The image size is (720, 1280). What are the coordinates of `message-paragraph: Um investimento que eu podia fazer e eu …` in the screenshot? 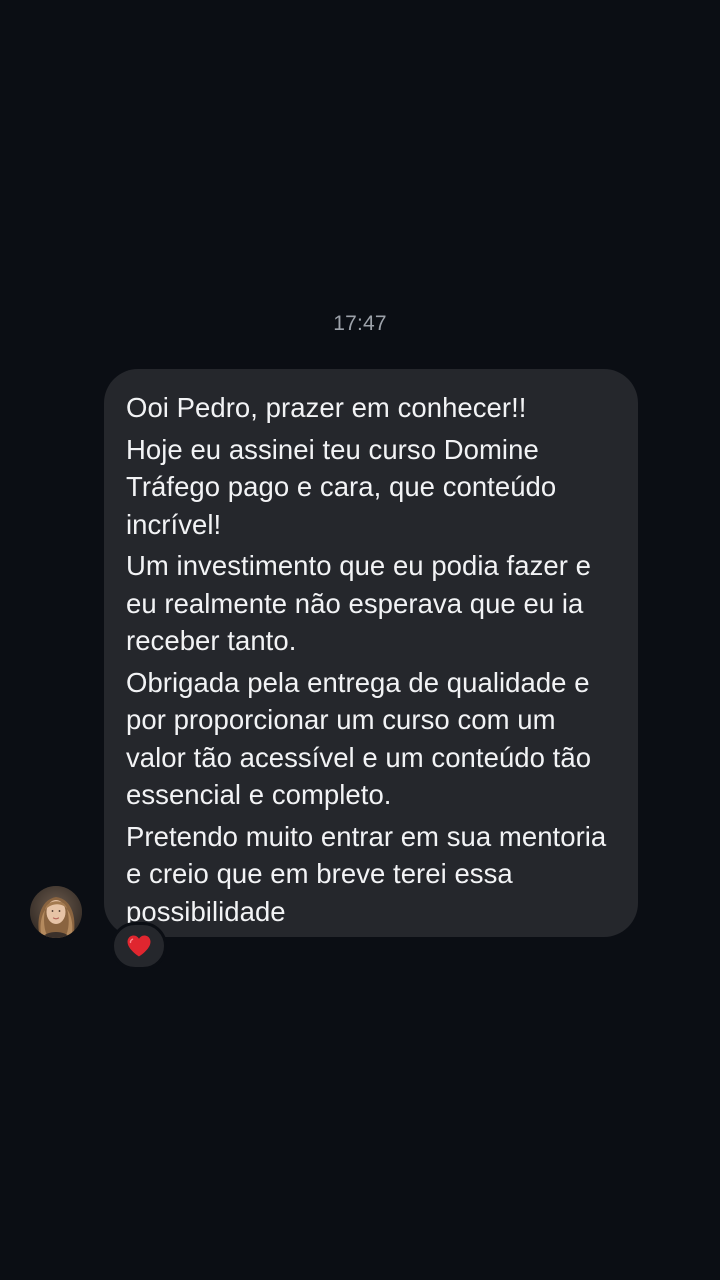 It's located at (358, 603).